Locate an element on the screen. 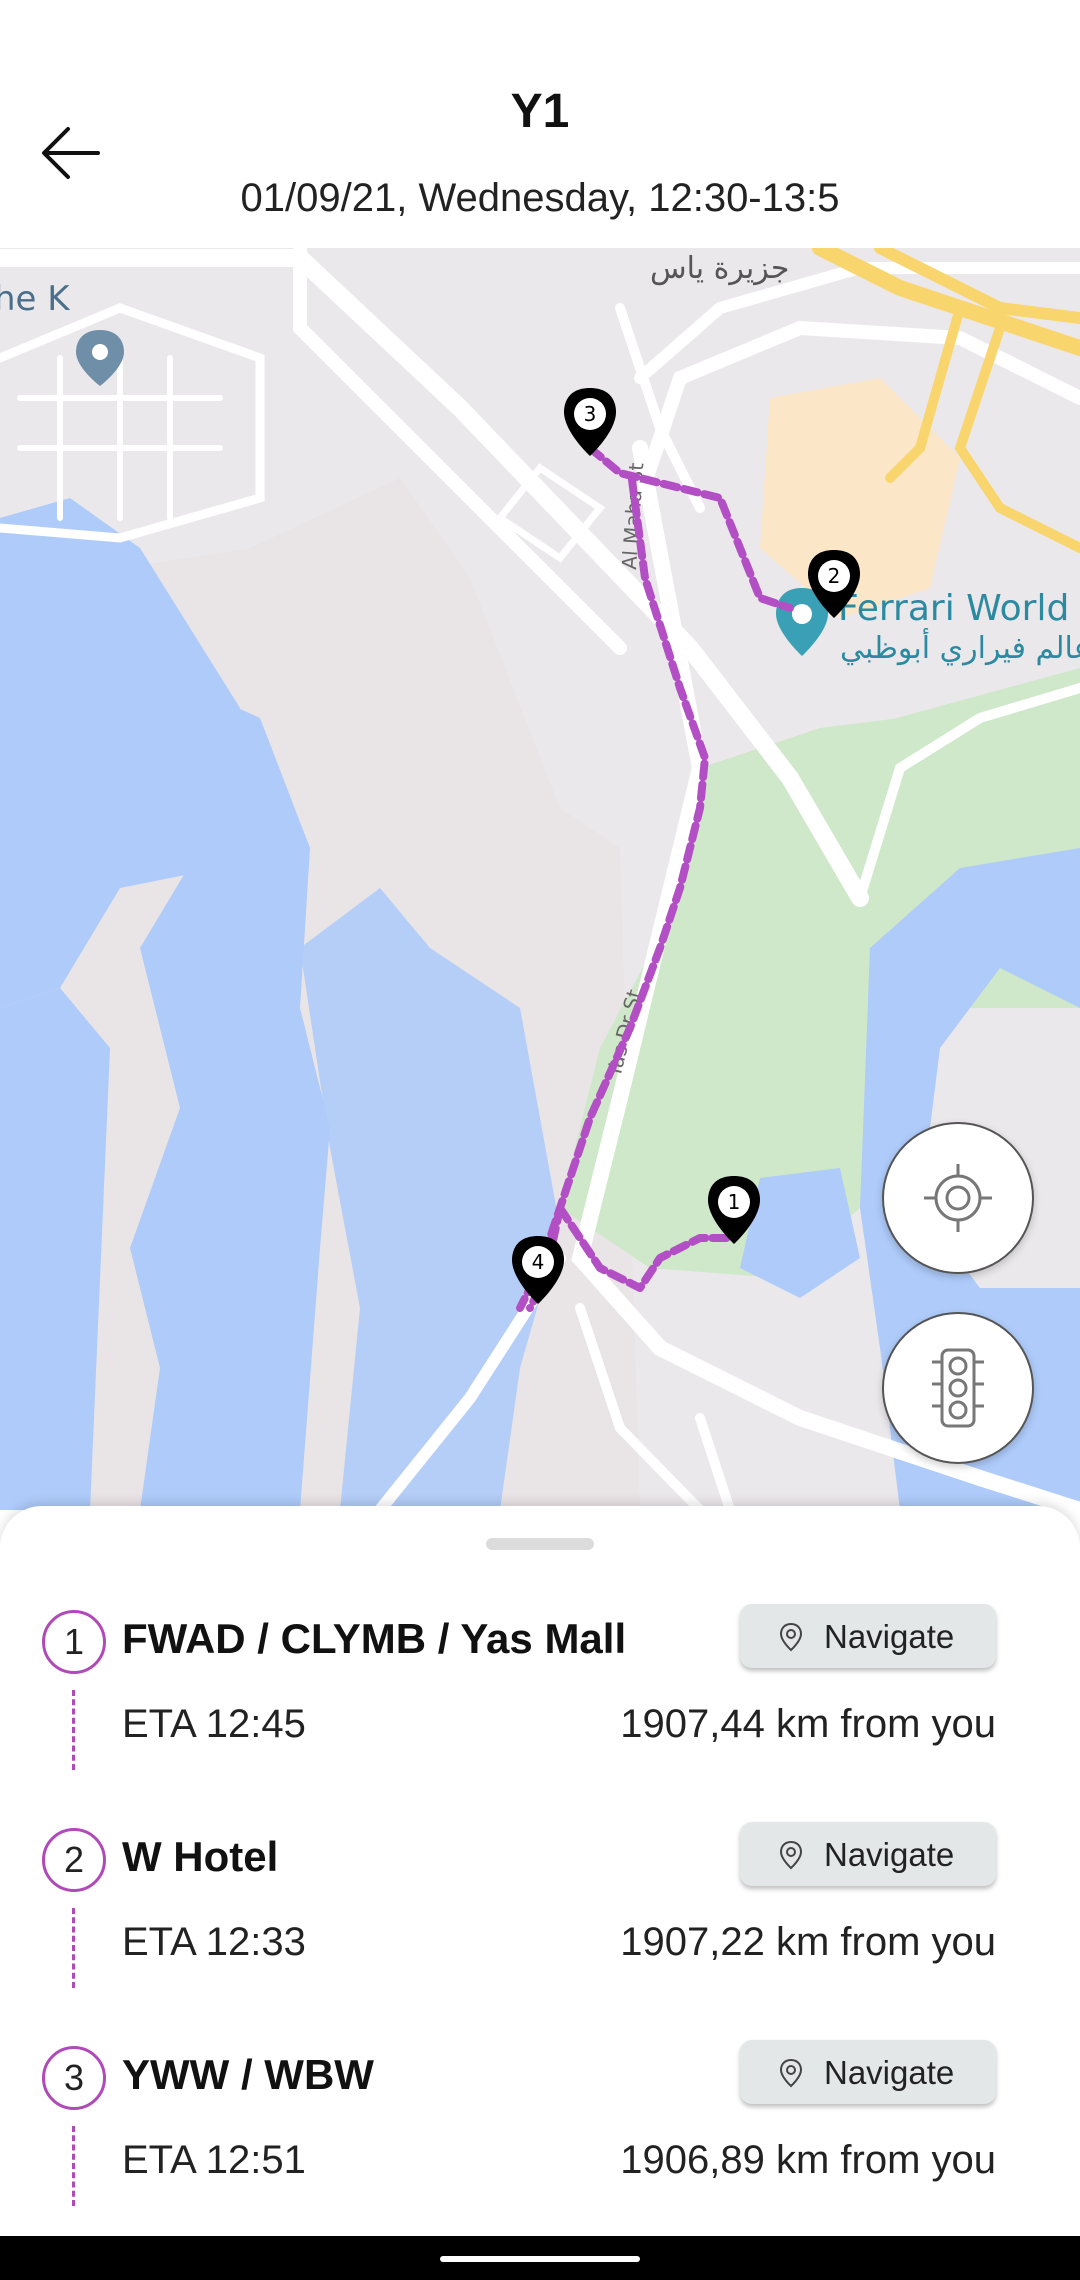 The image size is (1080, 2280). map-label-ferrari-ar: عالم فيراري أبوظبي is located at coordinates (960, 646).